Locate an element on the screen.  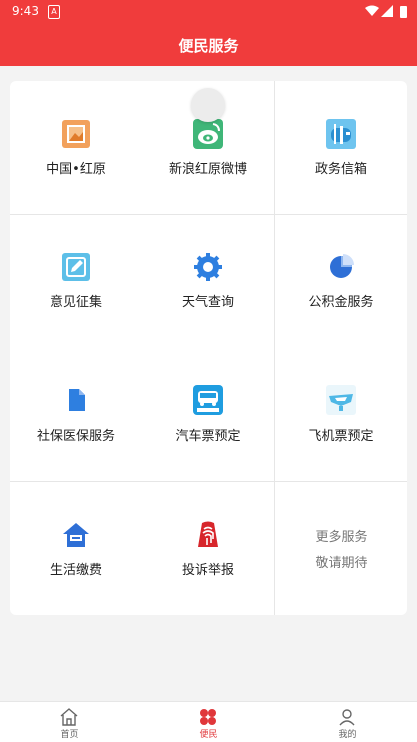
service-opinion: 意见征集 is located at coordinates (76, 280).